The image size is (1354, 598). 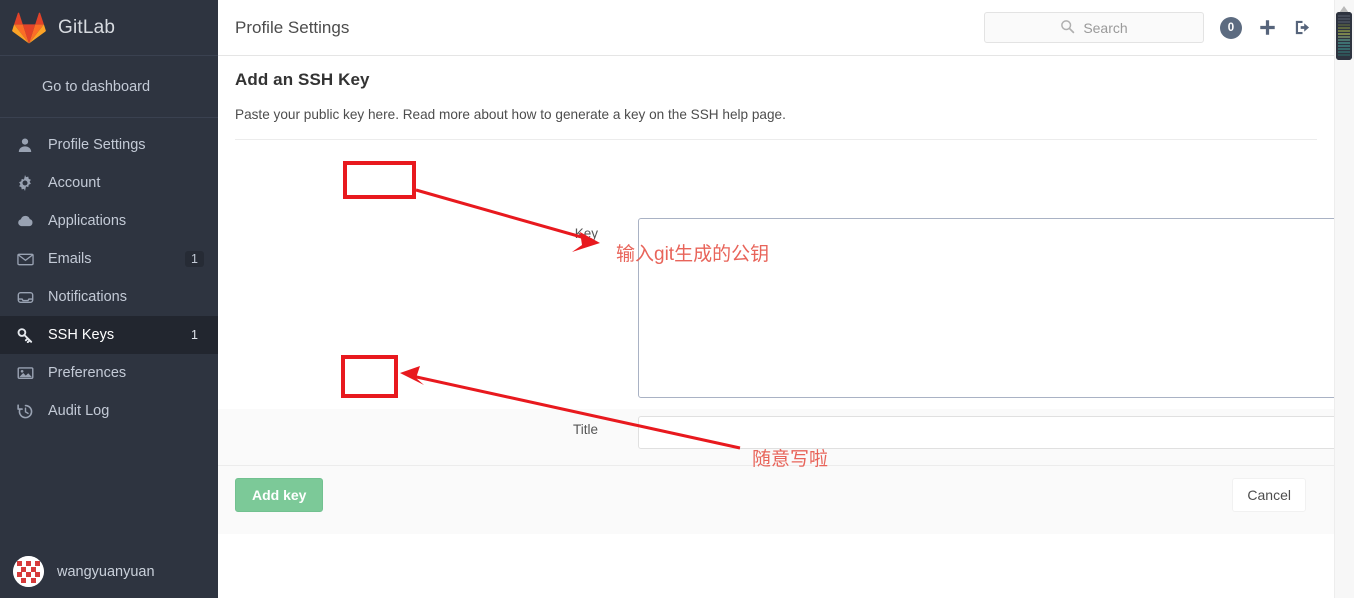 What do you see at coordinates (986, 432) in the screenshot?
I see `ssh-title-input` at bounding box center [986, 432].